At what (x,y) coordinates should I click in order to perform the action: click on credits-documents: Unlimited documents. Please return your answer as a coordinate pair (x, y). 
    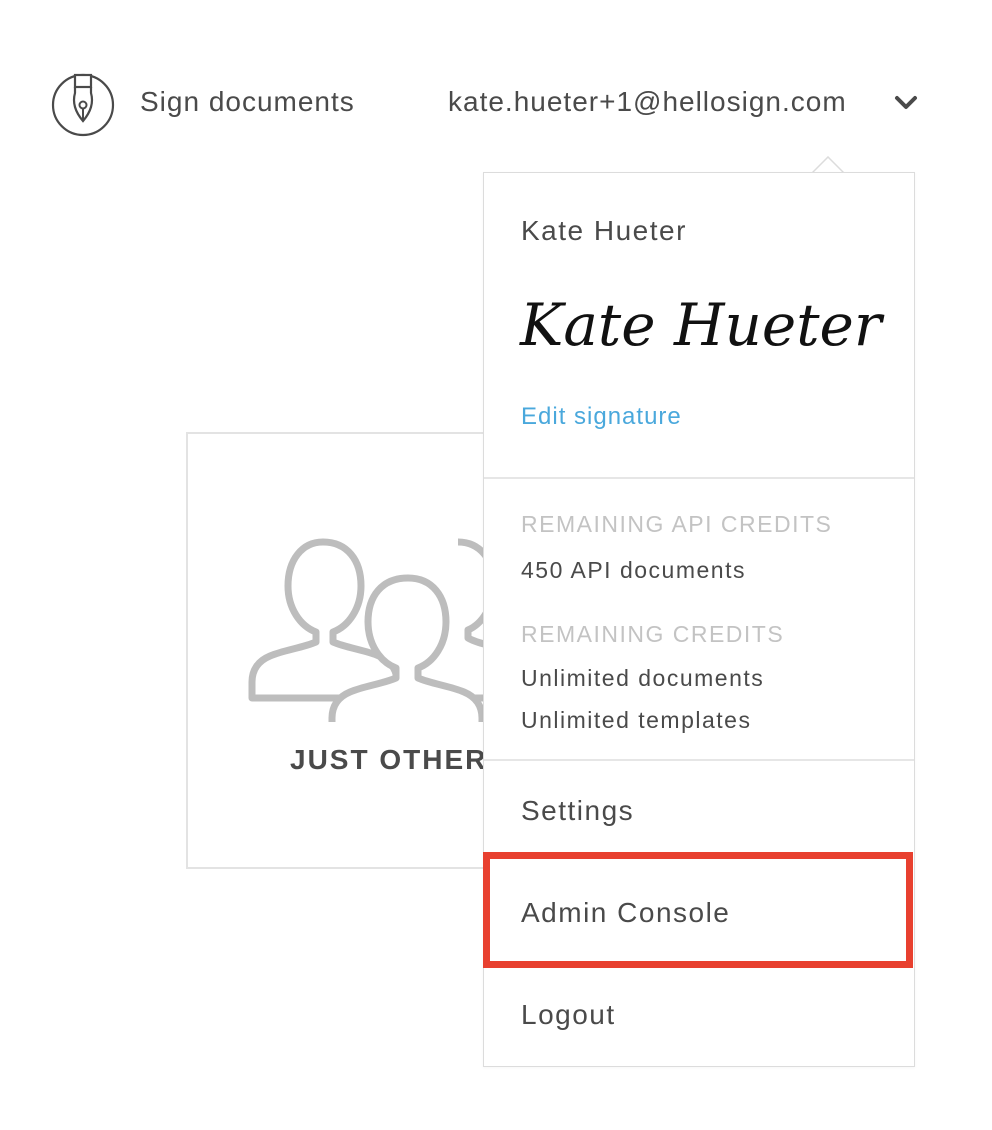
    Looking at the image, I should click on (643, 678).